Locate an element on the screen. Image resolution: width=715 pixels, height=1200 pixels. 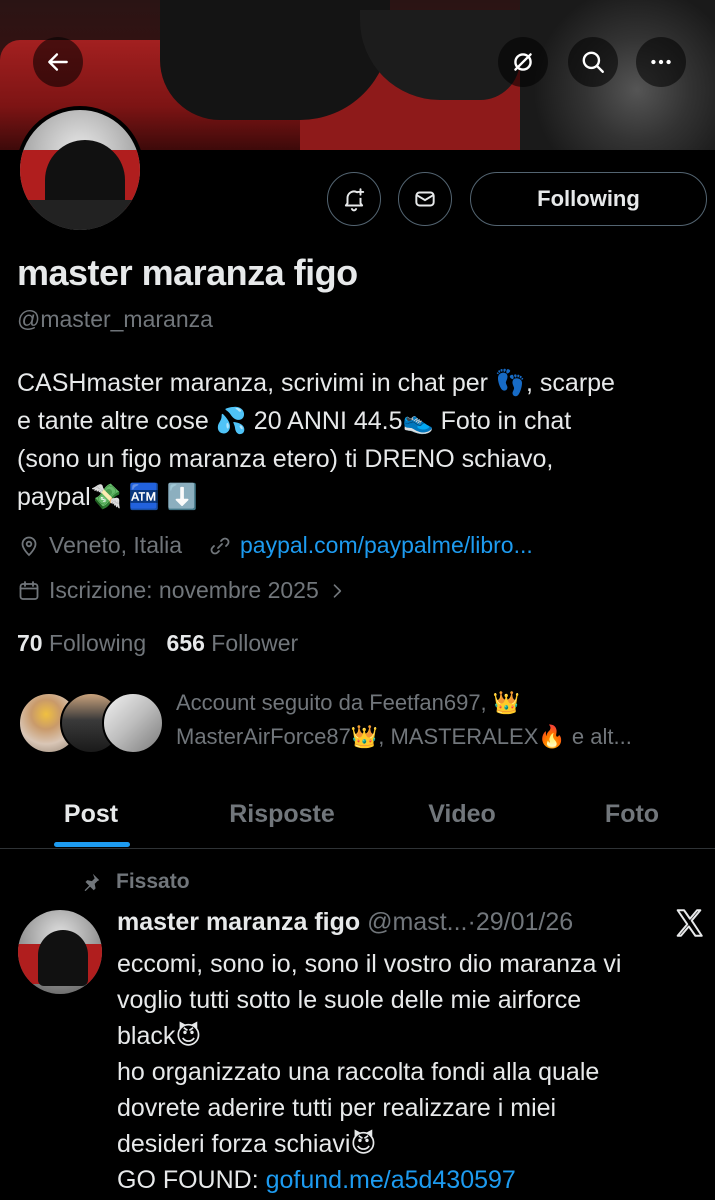
post-author-avatar is located at coordinates (60, 952).